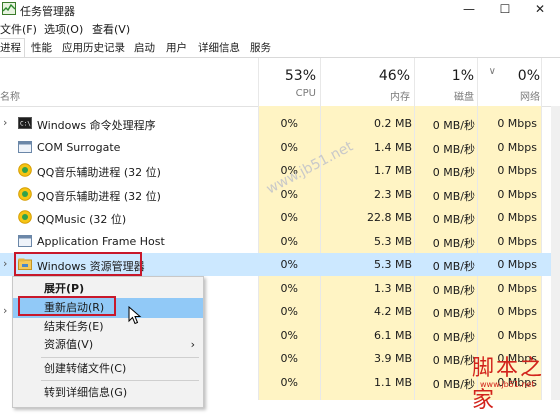 The image size is (560, 414). I want to click on menu-file: 文件(F), so click(18, 29).